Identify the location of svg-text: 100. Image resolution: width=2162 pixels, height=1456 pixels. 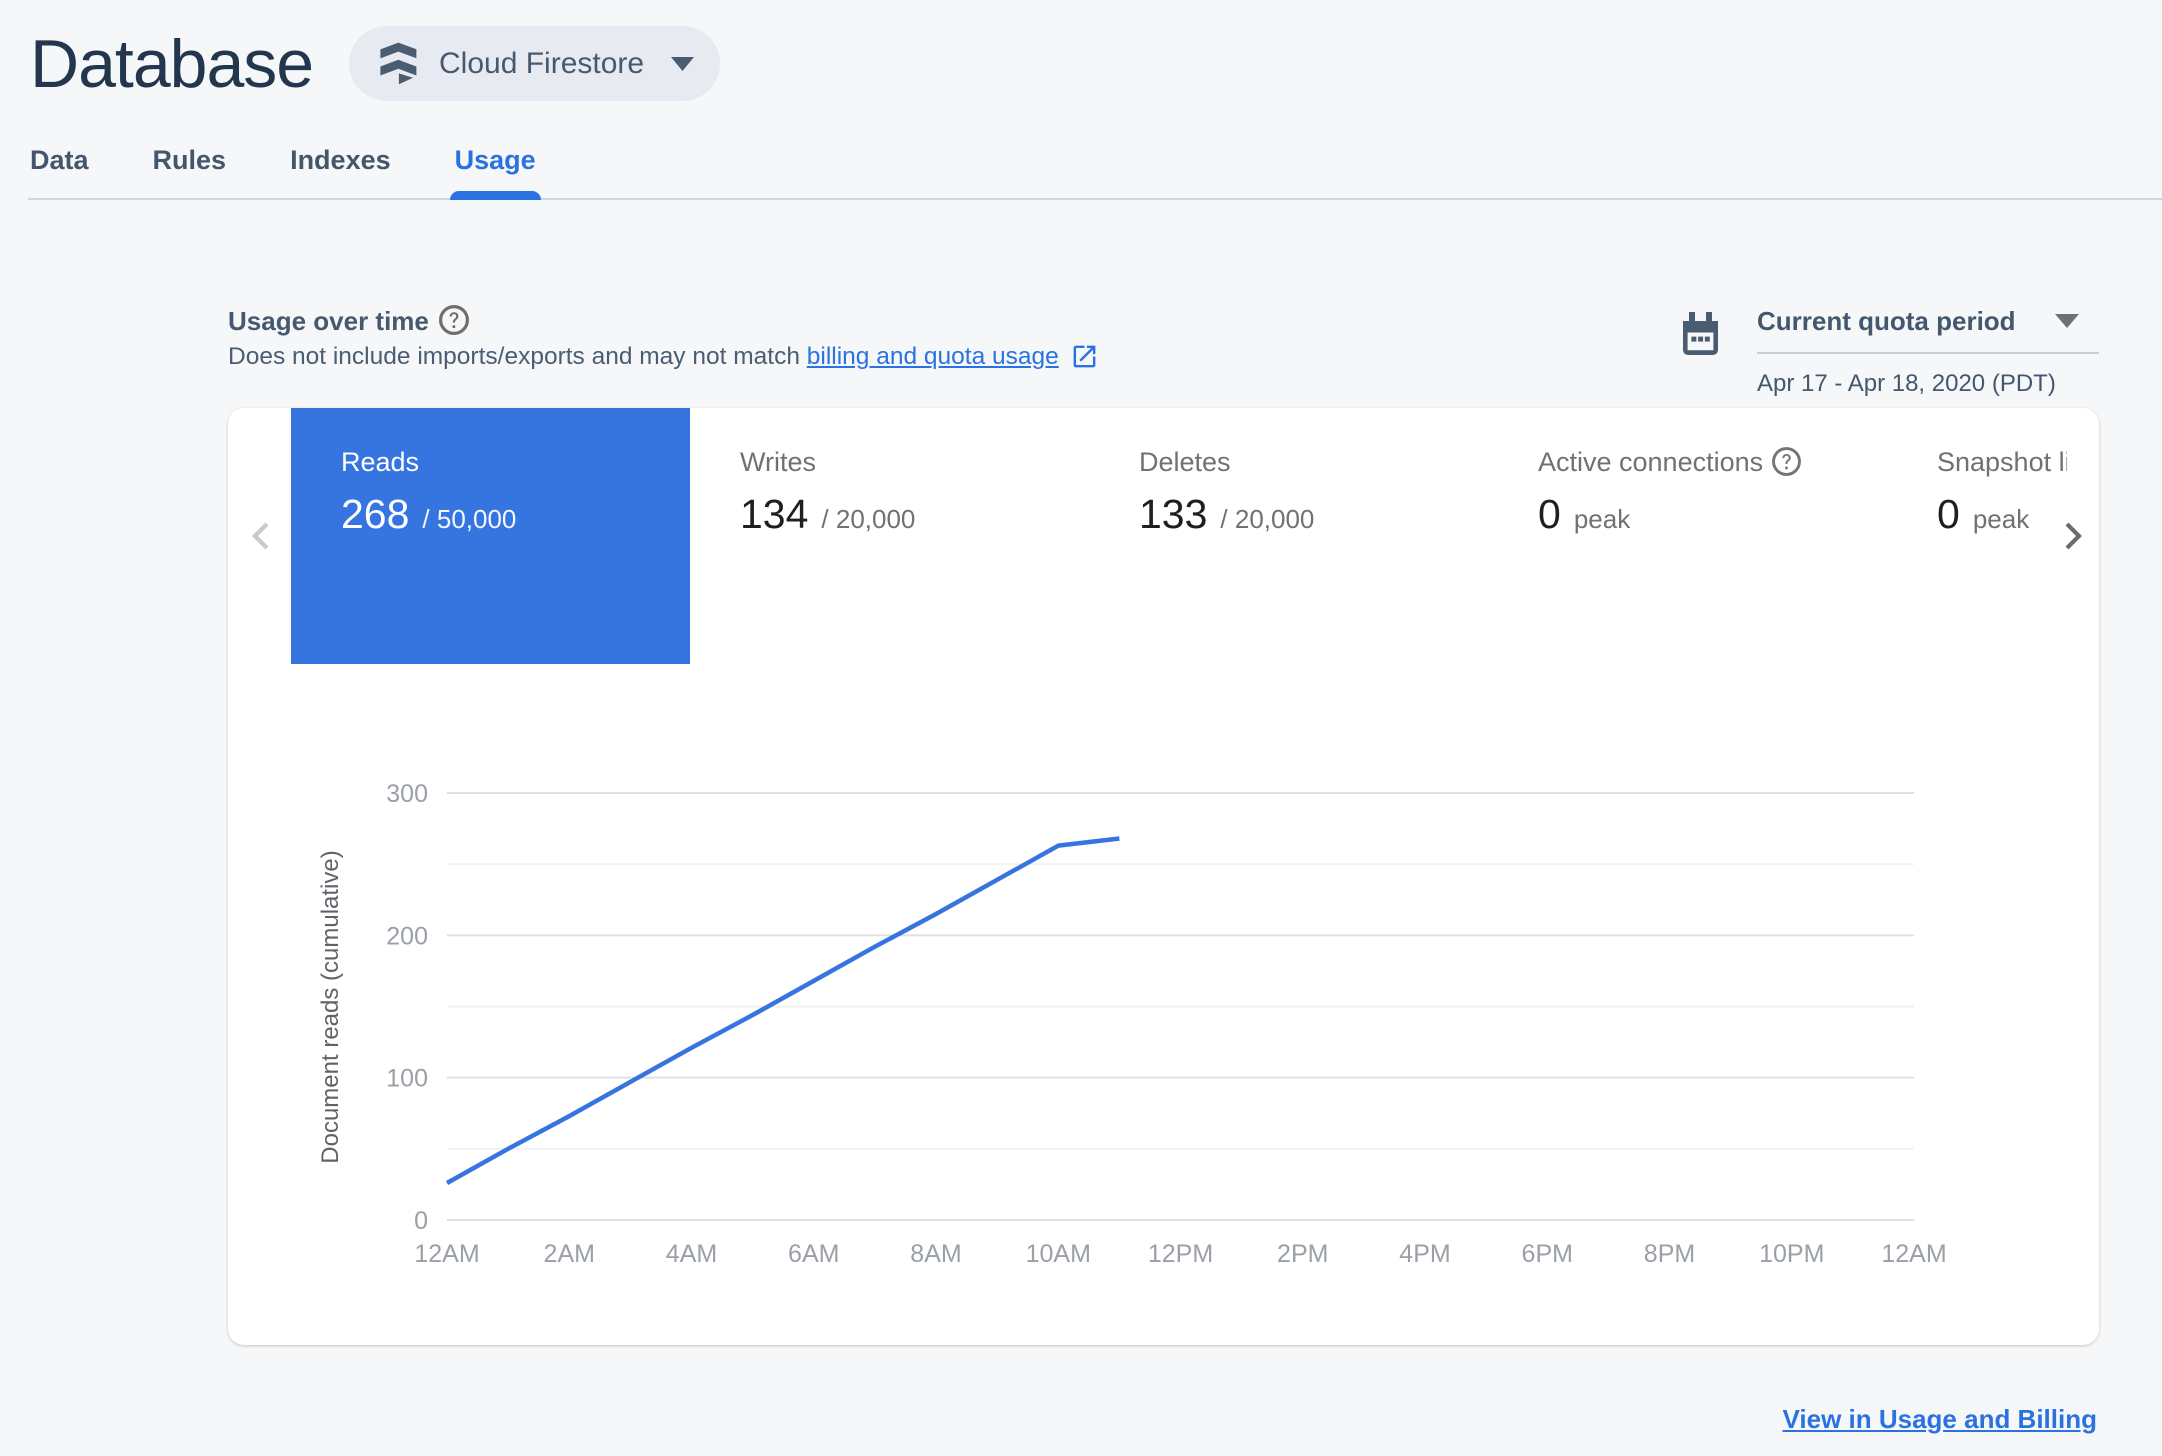
(407, 1079).